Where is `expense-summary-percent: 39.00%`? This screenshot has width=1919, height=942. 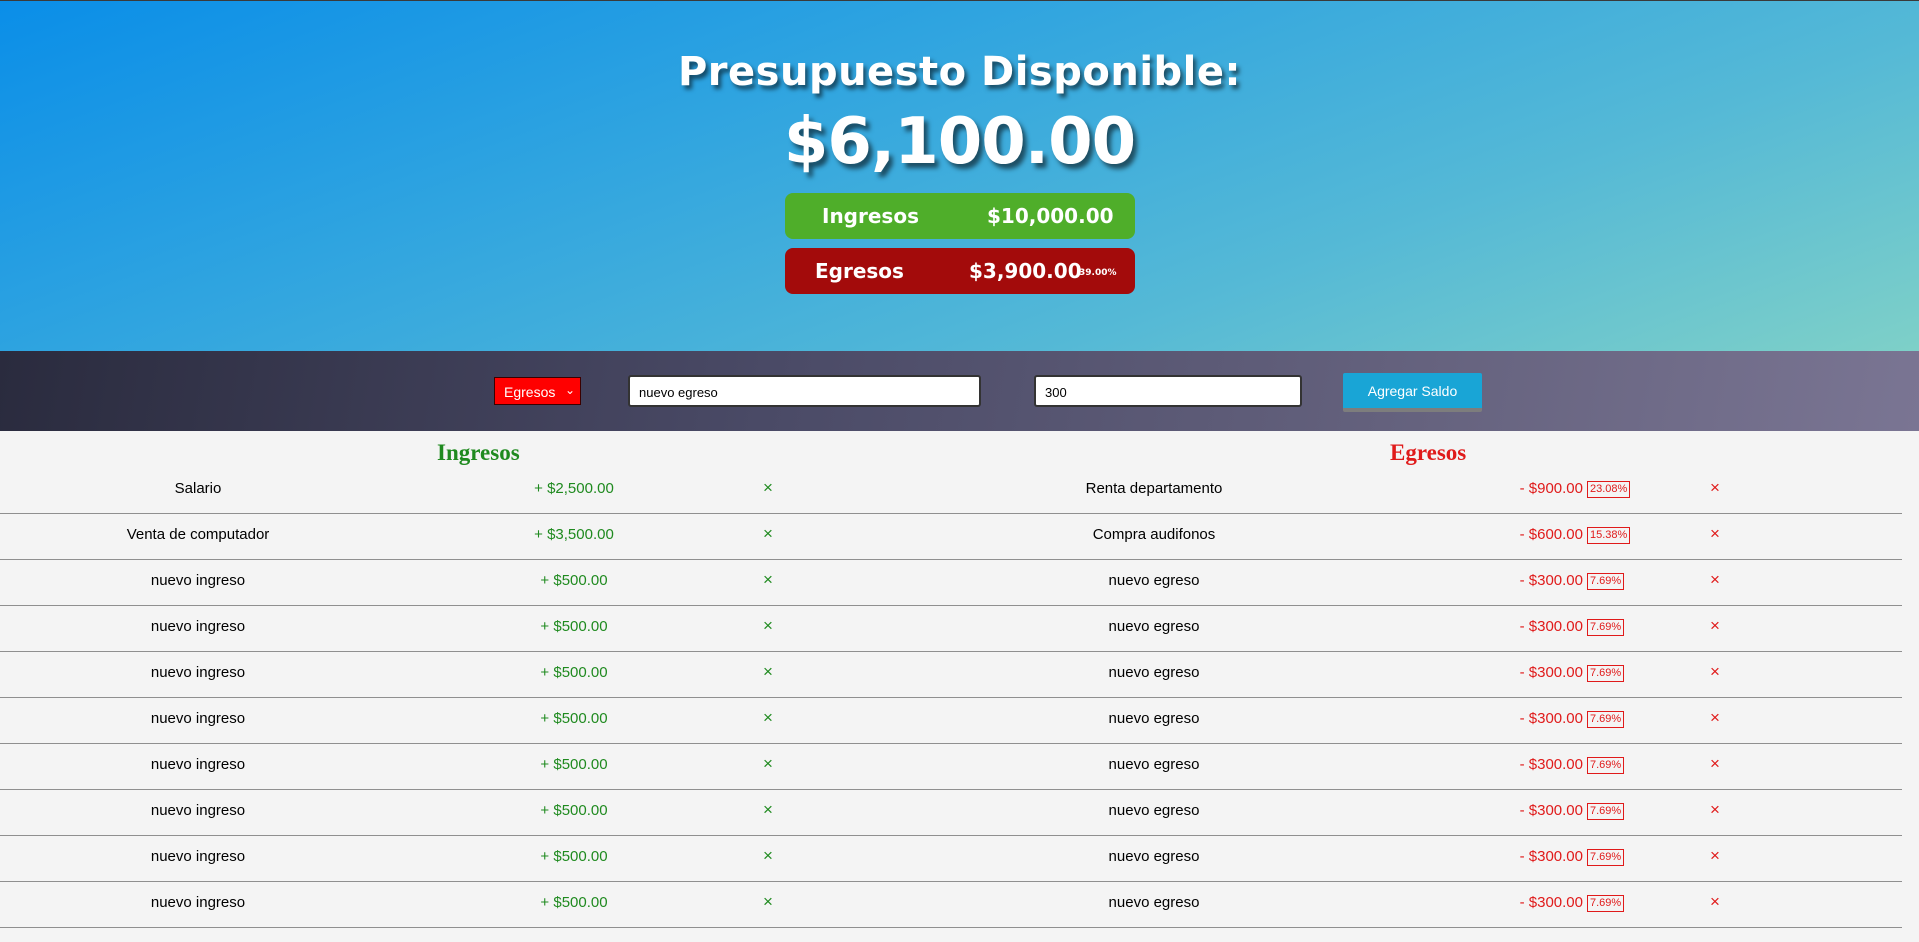 expense-summary-percent: 39.00% is located at coordinates (1098, 273).